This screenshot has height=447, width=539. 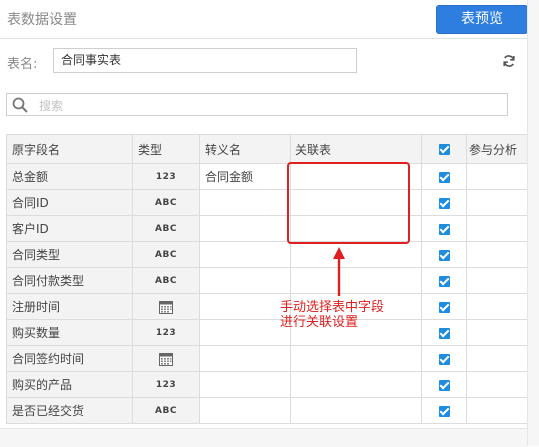 I want to click on table-row: 合同签约时间, so click(x=269, y=358).